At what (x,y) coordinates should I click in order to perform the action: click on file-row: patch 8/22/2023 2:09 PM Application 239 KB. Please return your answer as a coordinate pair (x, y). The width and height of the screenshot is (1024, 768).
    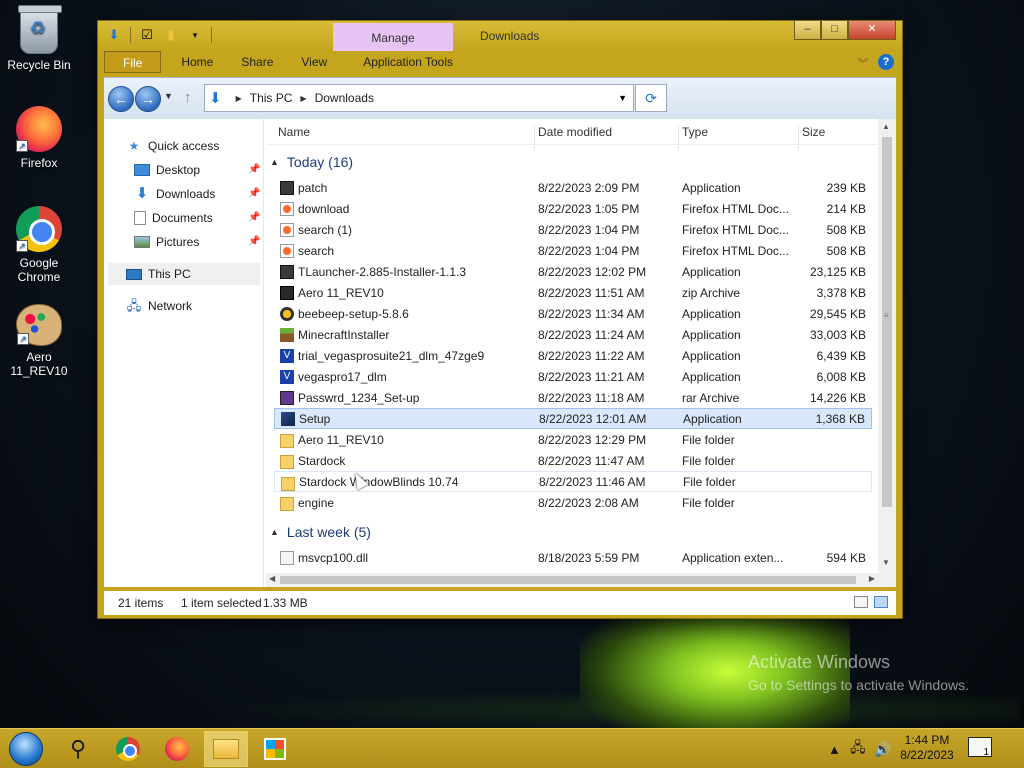
    Looking at the image, I should click on (573, 187).